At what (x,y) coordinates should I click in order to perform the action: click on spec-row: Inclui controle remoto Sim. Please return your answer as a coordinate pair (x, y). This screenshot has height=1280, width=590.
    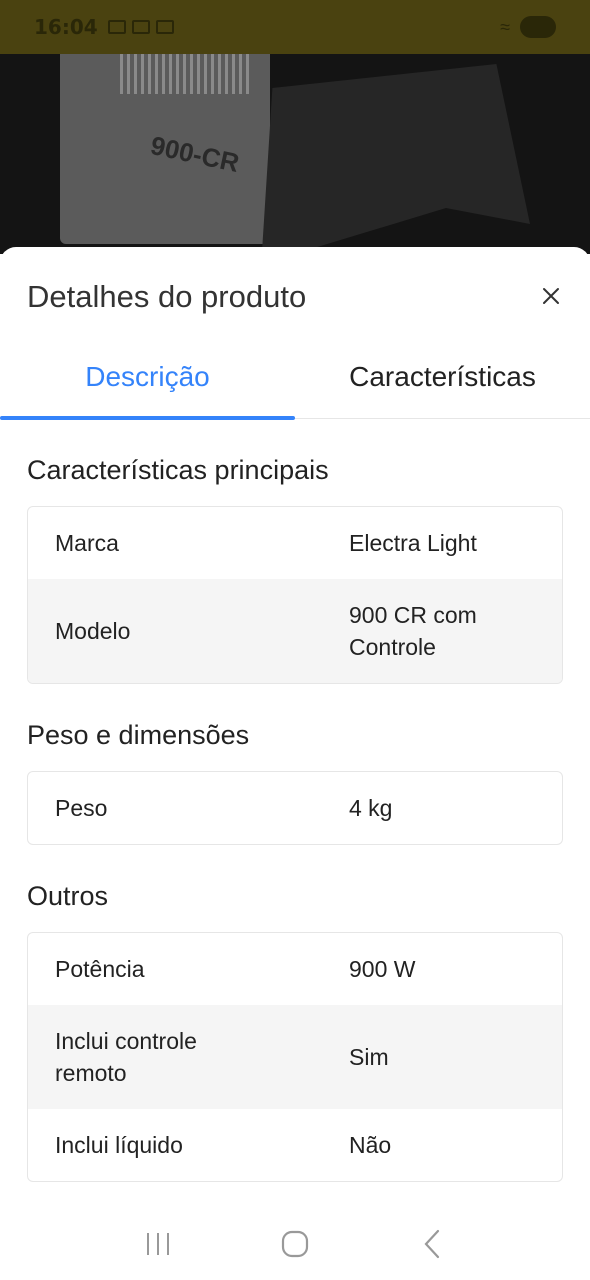
    Looking at the image, I should click on (295, 1057).